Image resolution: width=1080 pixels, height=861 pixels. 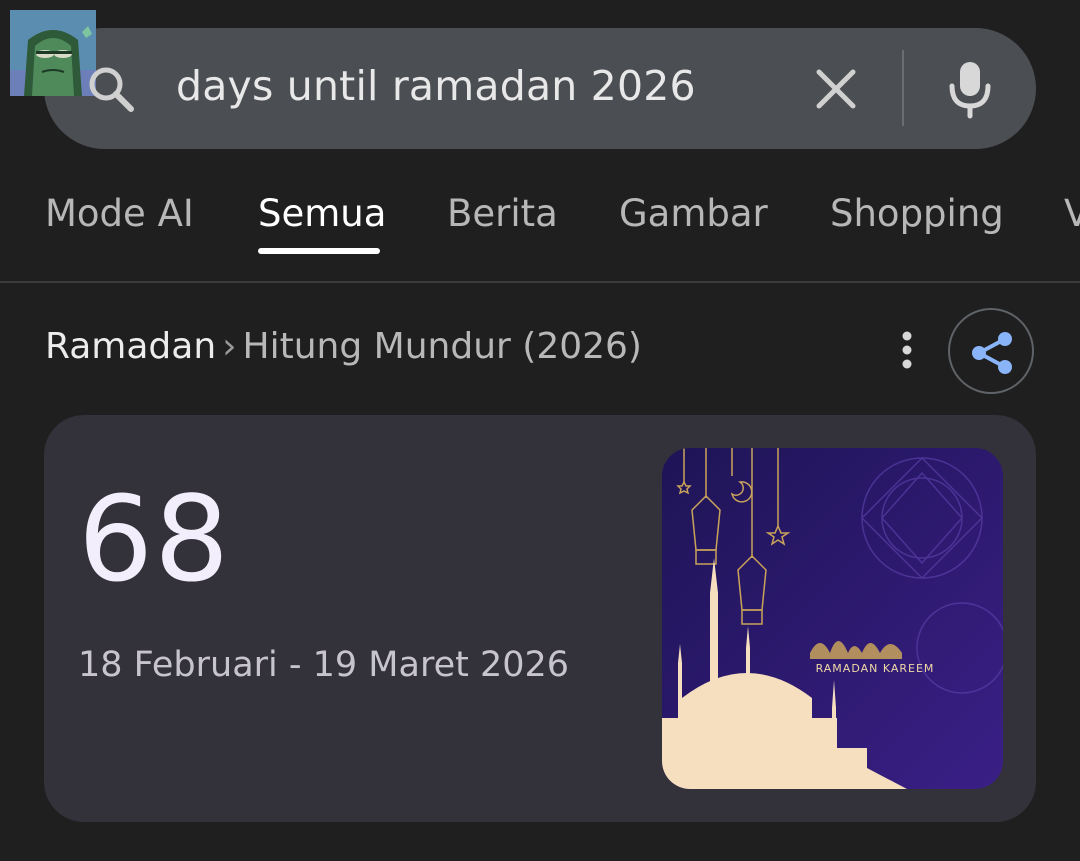 I want to click on microphone-icon, so click(x=970, y=92).